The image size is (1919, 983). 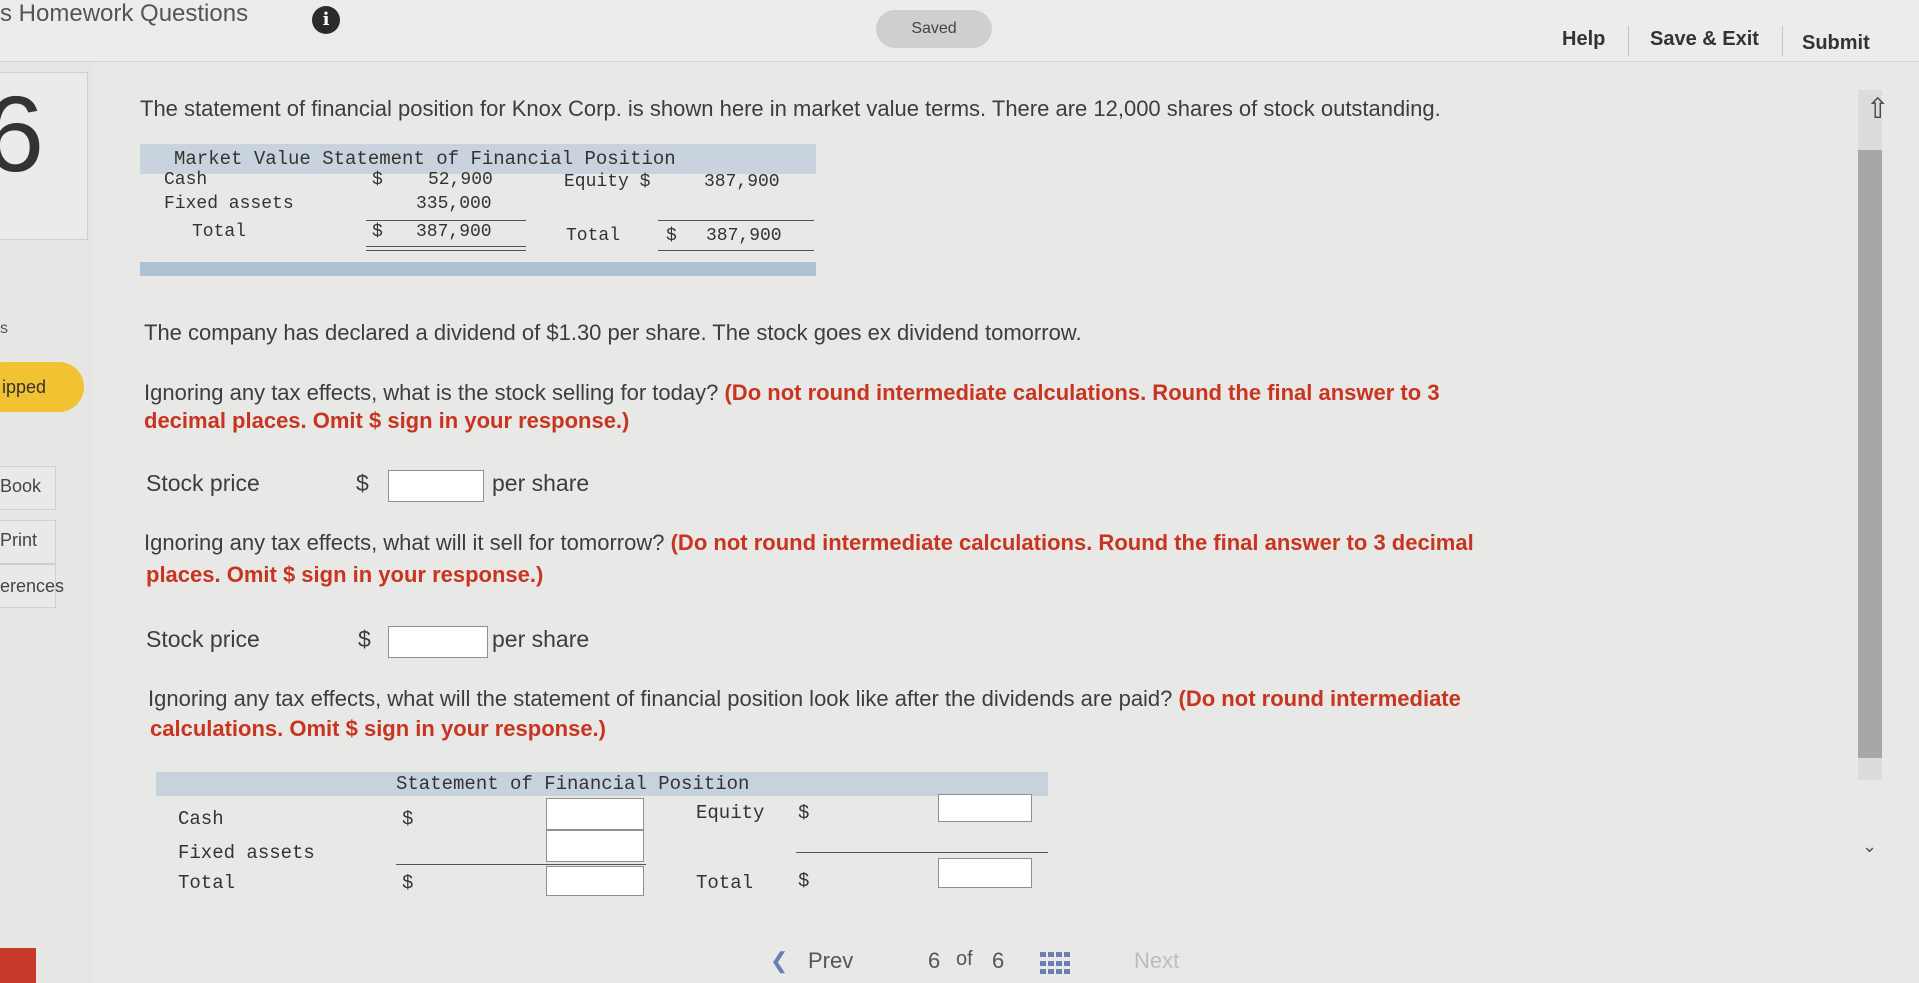 I want to click on equity-input, so click(x=985, y=808).